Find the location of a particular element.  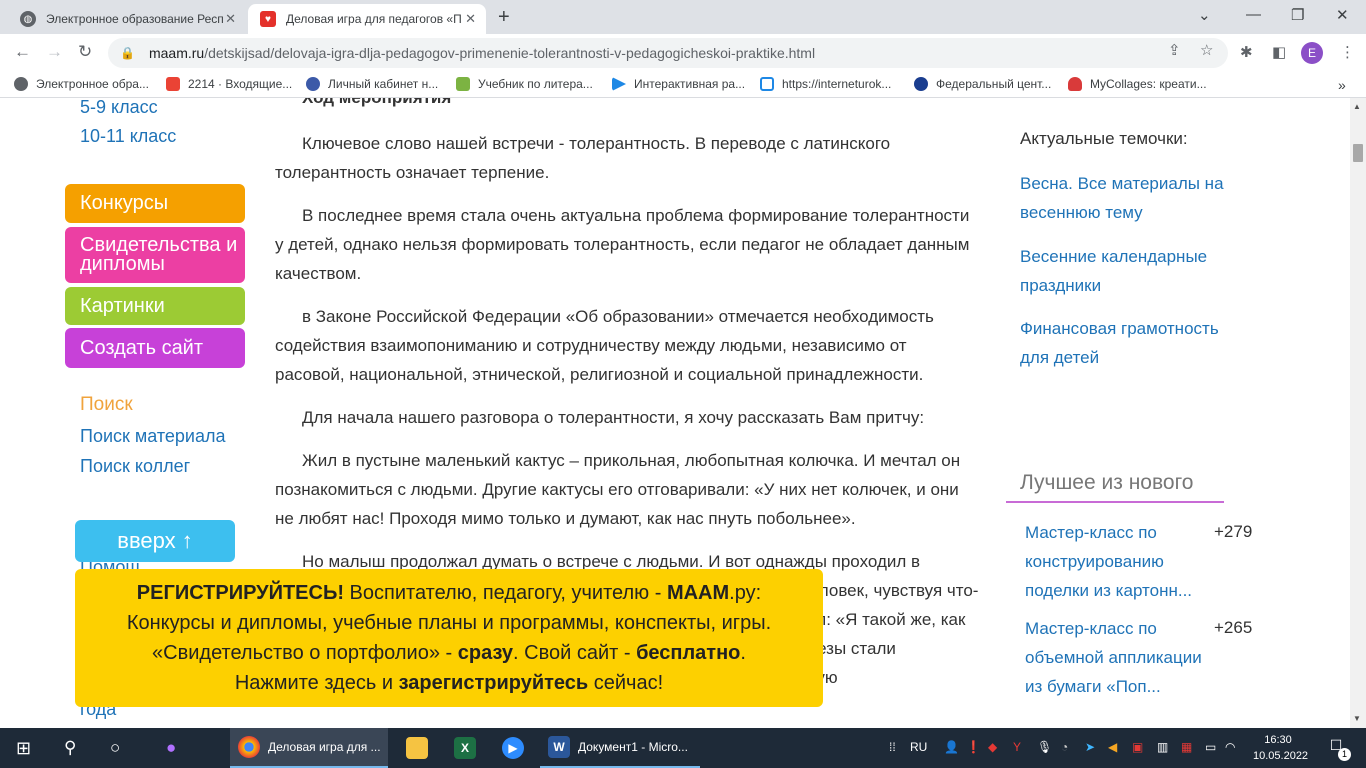

menu-button-create-site: Создать сайт is located at coordinates (155, 348).